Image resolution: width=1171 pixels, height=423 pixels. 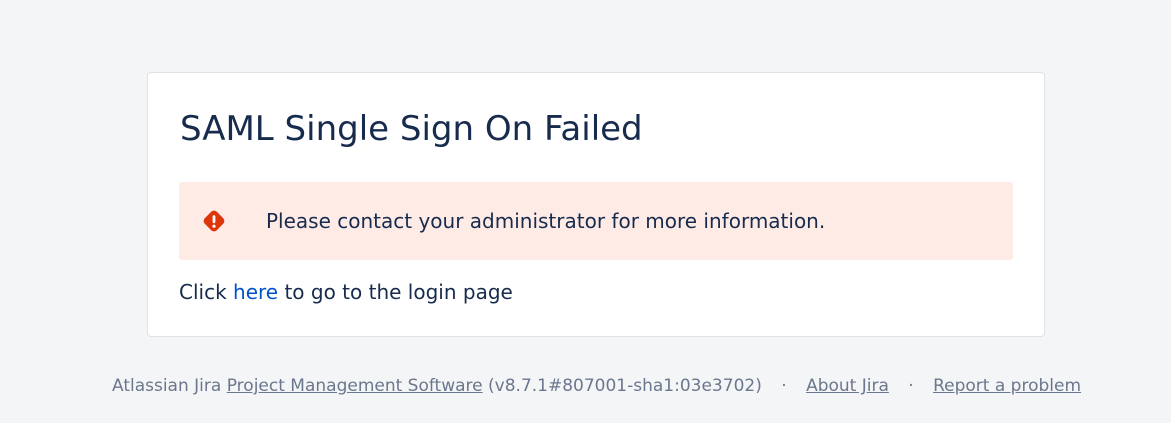 What do you see at coordinates (847, 386) in the screenshot?
I see `about-jira-link: About Jira` at bounding box center [847, 386].